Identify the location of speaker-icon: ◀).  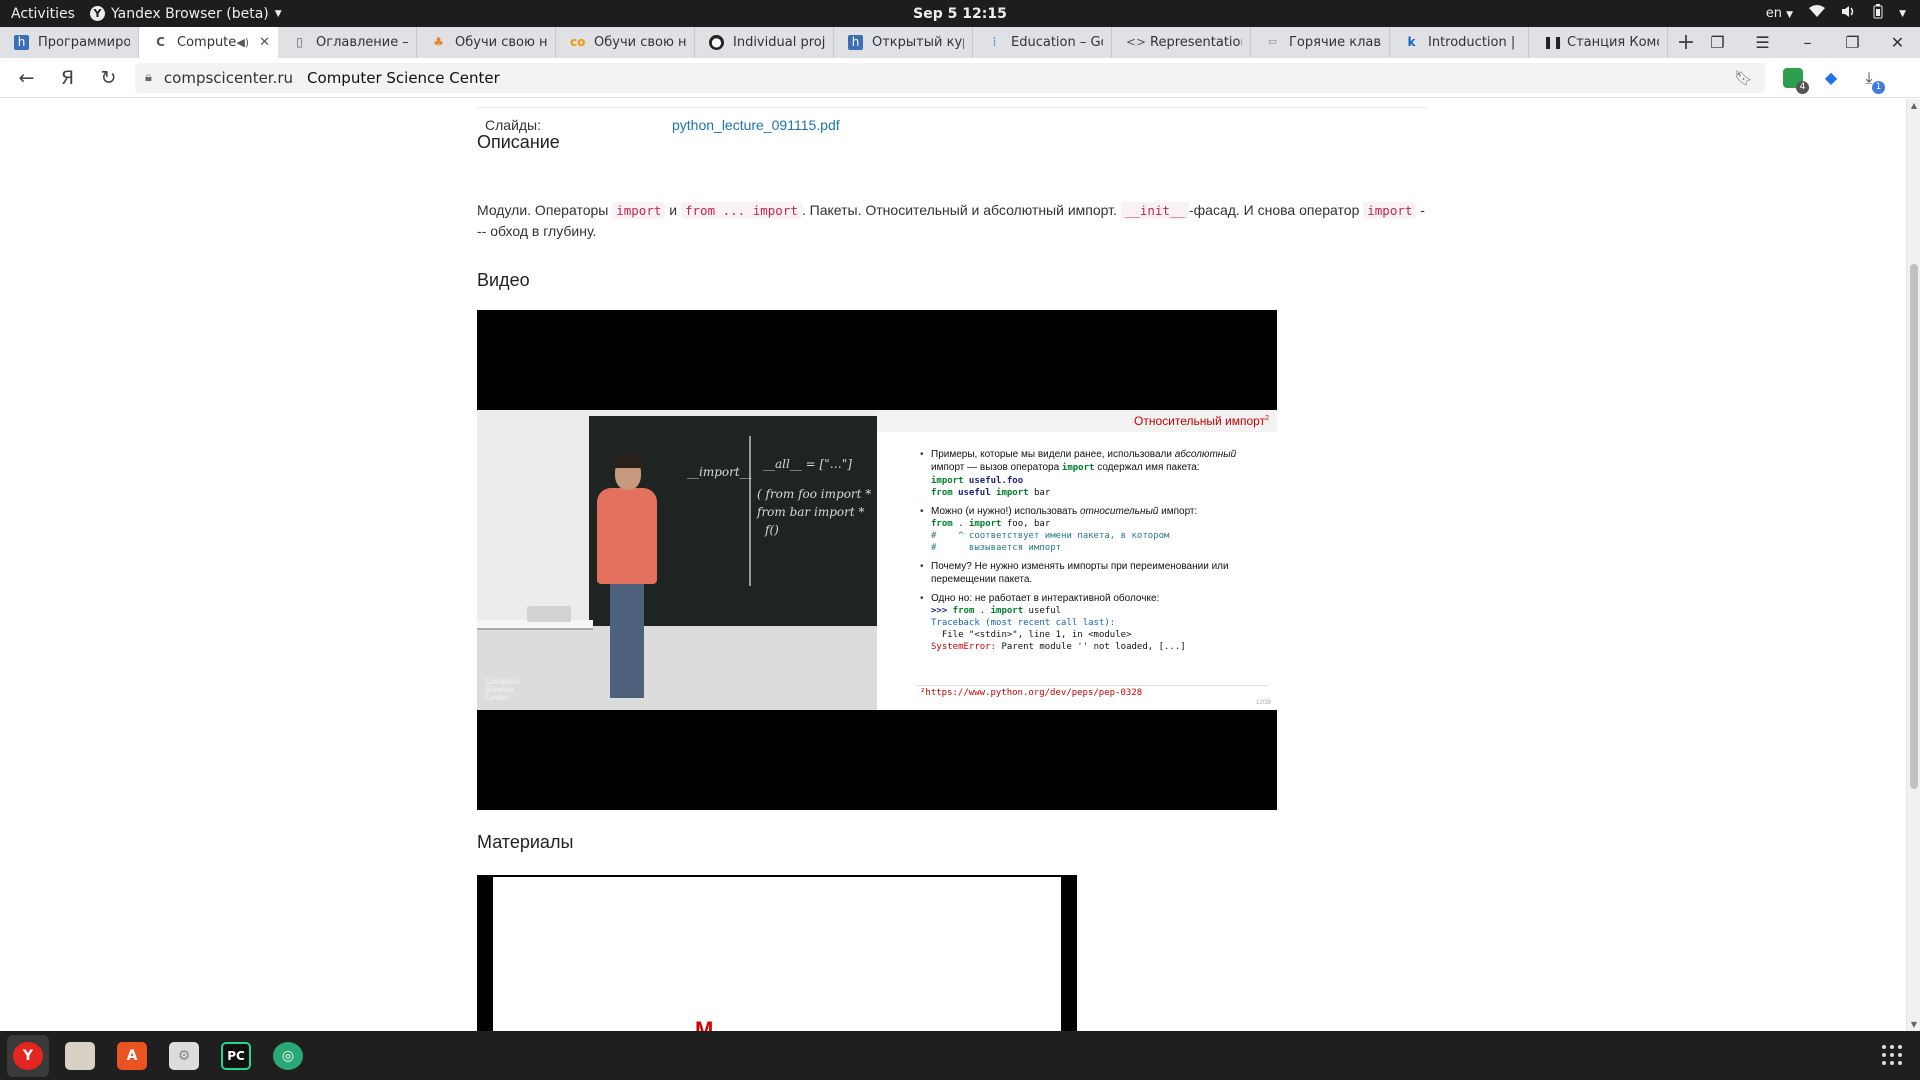
(242, 42).